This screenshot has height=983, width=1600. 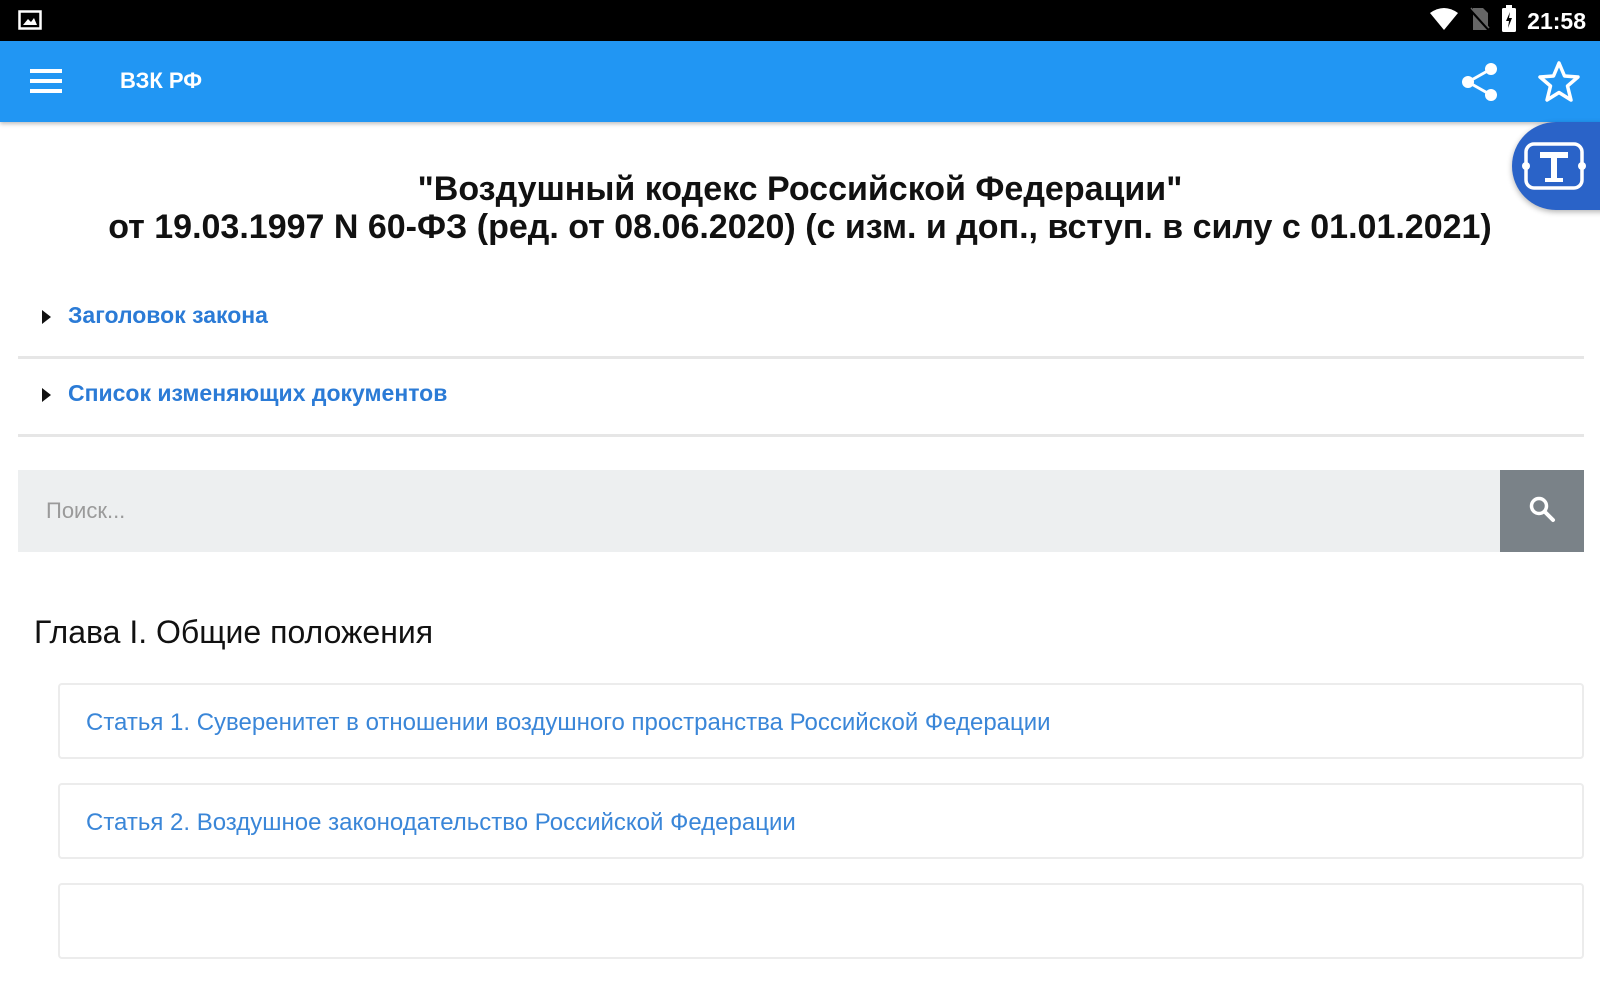 What do you see at coordinates (801, 396) in the screenshot?
I see `accordion-amending-documents: Список изменяющих документов` at bounding box center [801, 396].